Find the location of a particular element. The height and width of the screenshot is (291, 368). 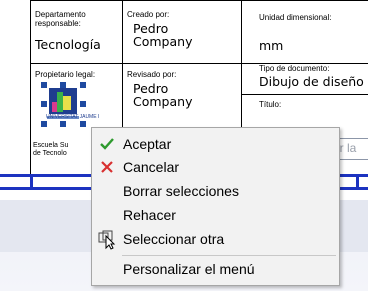

checkmark-icon is located at coordinates (107, 144).